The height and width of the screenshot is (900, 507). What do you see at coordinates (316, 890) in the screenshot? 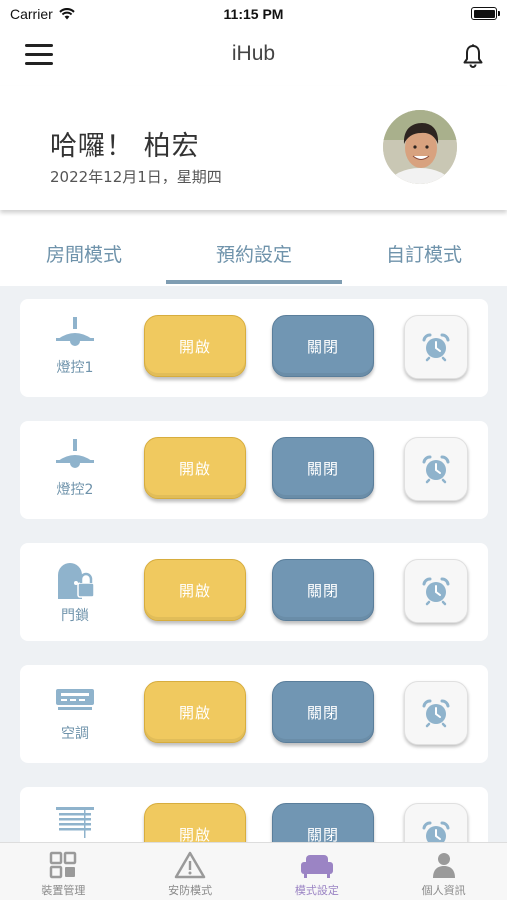
I see `bottom-tab-label: 模式設定` at bounding box center [316, 890].